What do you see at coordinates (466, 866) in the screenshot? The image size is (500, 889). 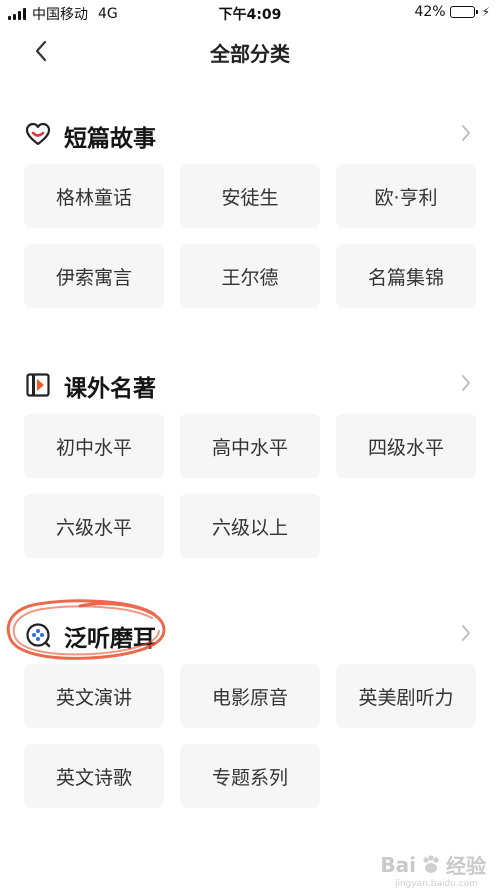 I see `watermark-suffix: 经验` at bounding box center [466, 866].